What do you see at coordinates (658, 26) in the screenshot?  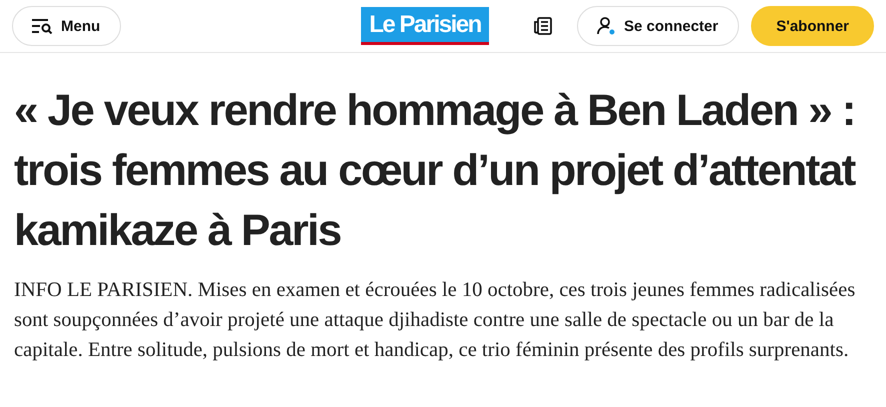 I see `login-button: Se connecter` at bounding box center [658, 26].